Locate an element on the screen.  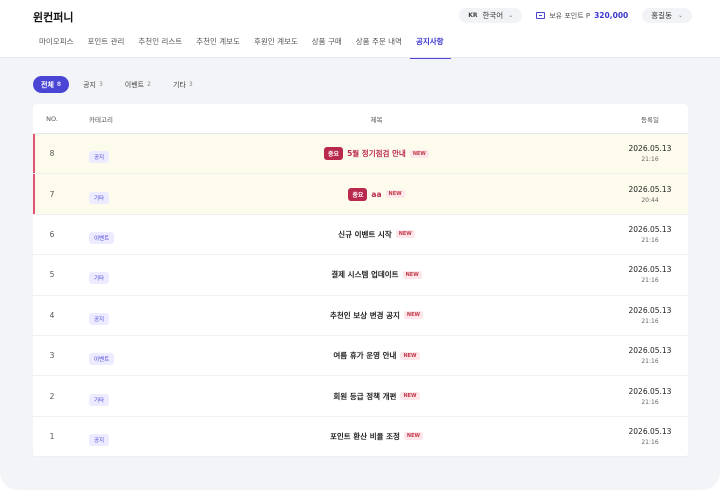
title-link: aa is located at coordinates (376, 194).